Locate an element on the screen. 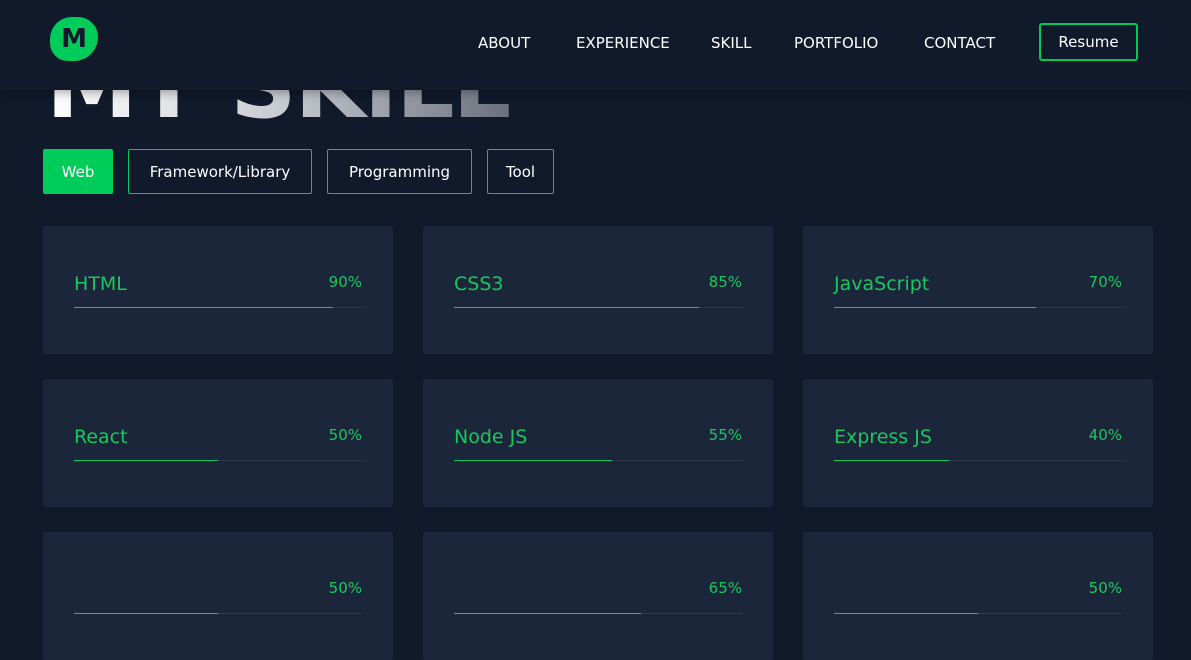 This screenshot has width=1191, height=660. logo: M is located at coordinates (74, 39).